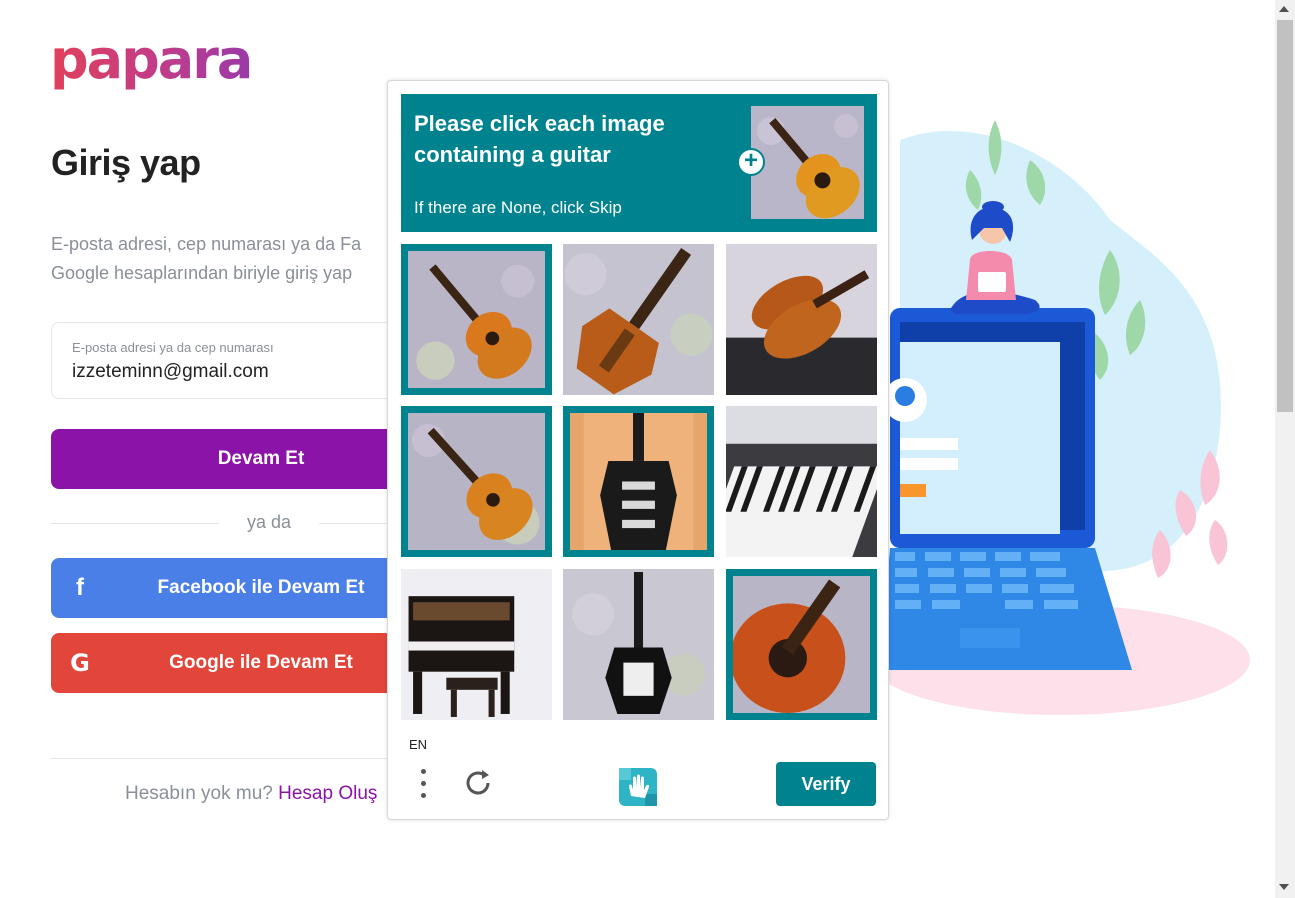  What do you see at coordinates (1285, 449) in the screenshot?
I see `page-scrollbar` at bounding box center [1285, 449].